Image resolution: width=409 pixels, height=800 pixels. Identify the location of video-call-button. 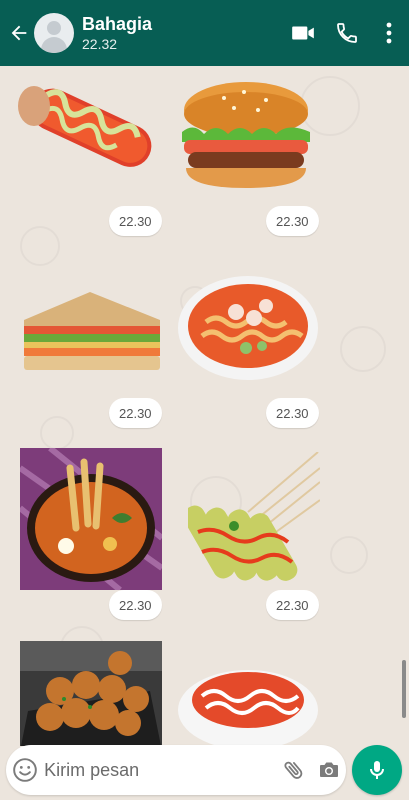
(303, 33).